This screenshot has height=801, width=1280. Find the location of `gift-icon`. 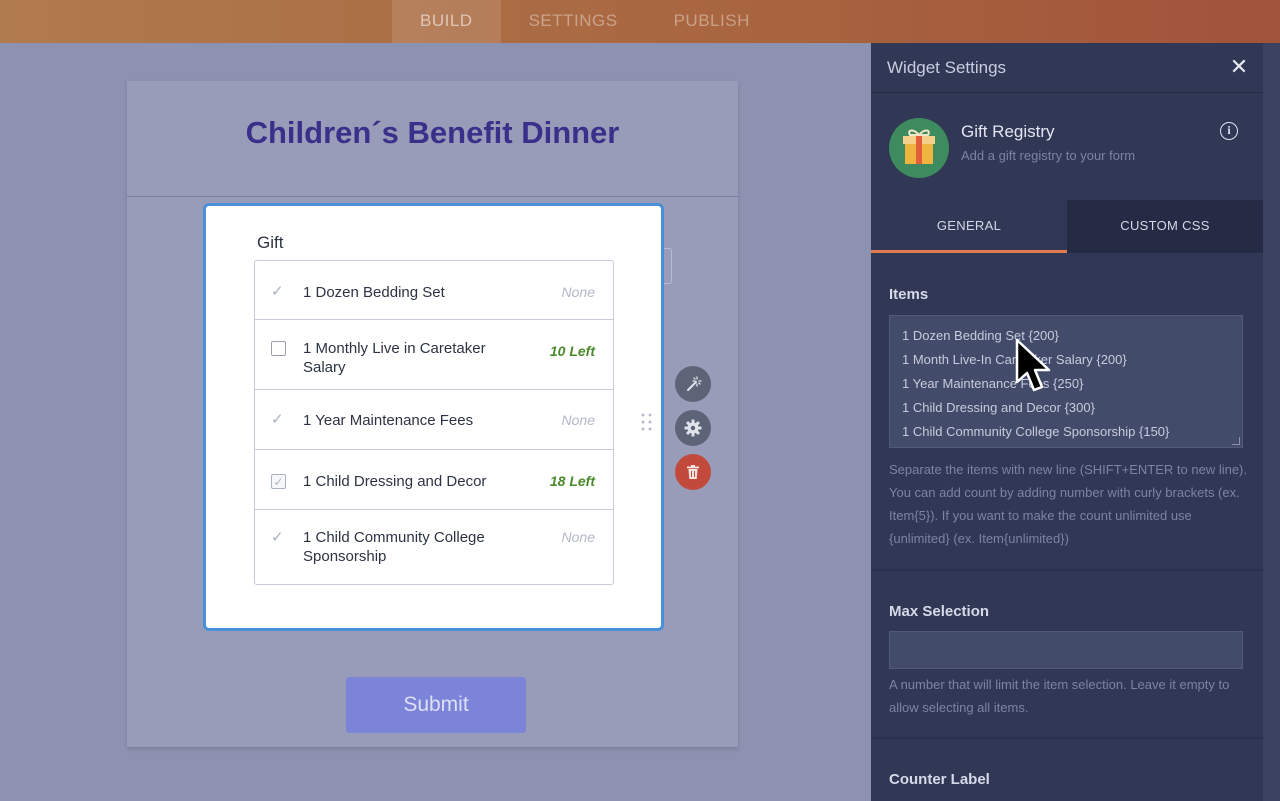

gift-icon is located at coordinates (919, 146).